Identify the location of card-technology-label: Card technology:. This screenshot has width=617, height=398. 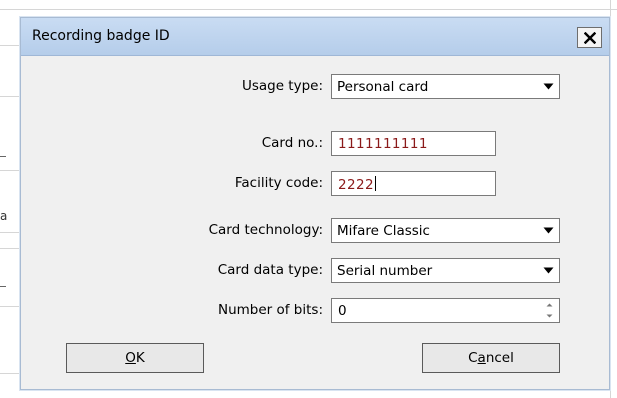
(265, 230).